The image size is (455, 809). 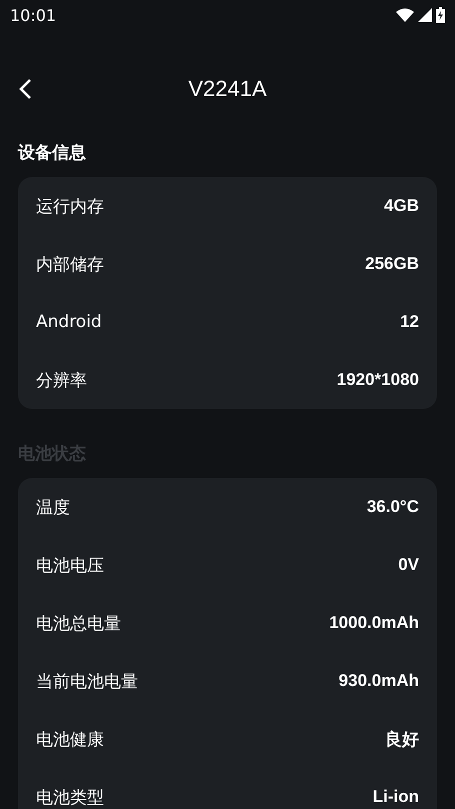 I want to click on page-title: V2241A, so click(x=227, y=89).